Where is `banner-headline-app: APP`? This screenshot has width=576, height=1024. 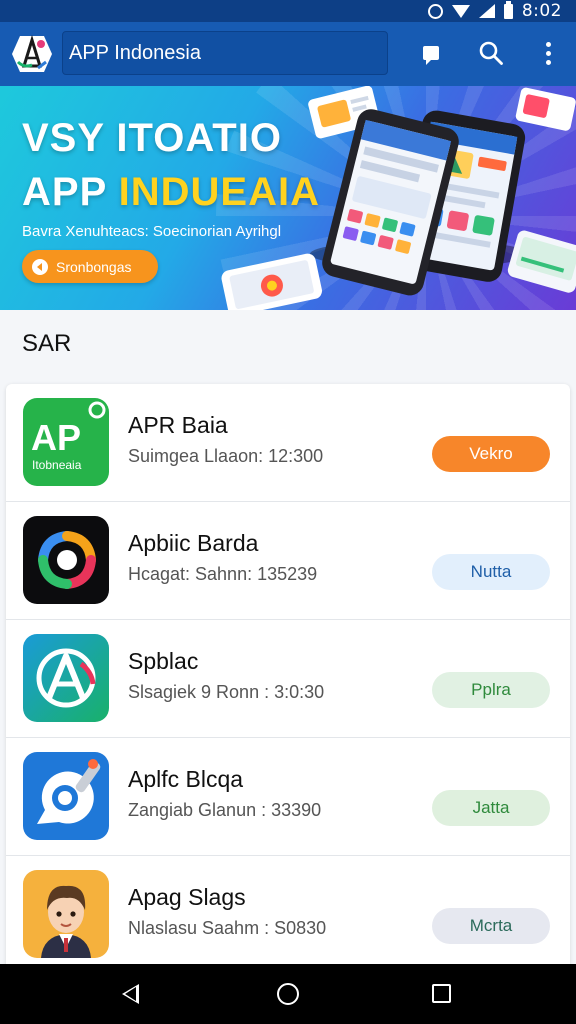
banner-headline-app: APP is located at coordinates (64, 192).